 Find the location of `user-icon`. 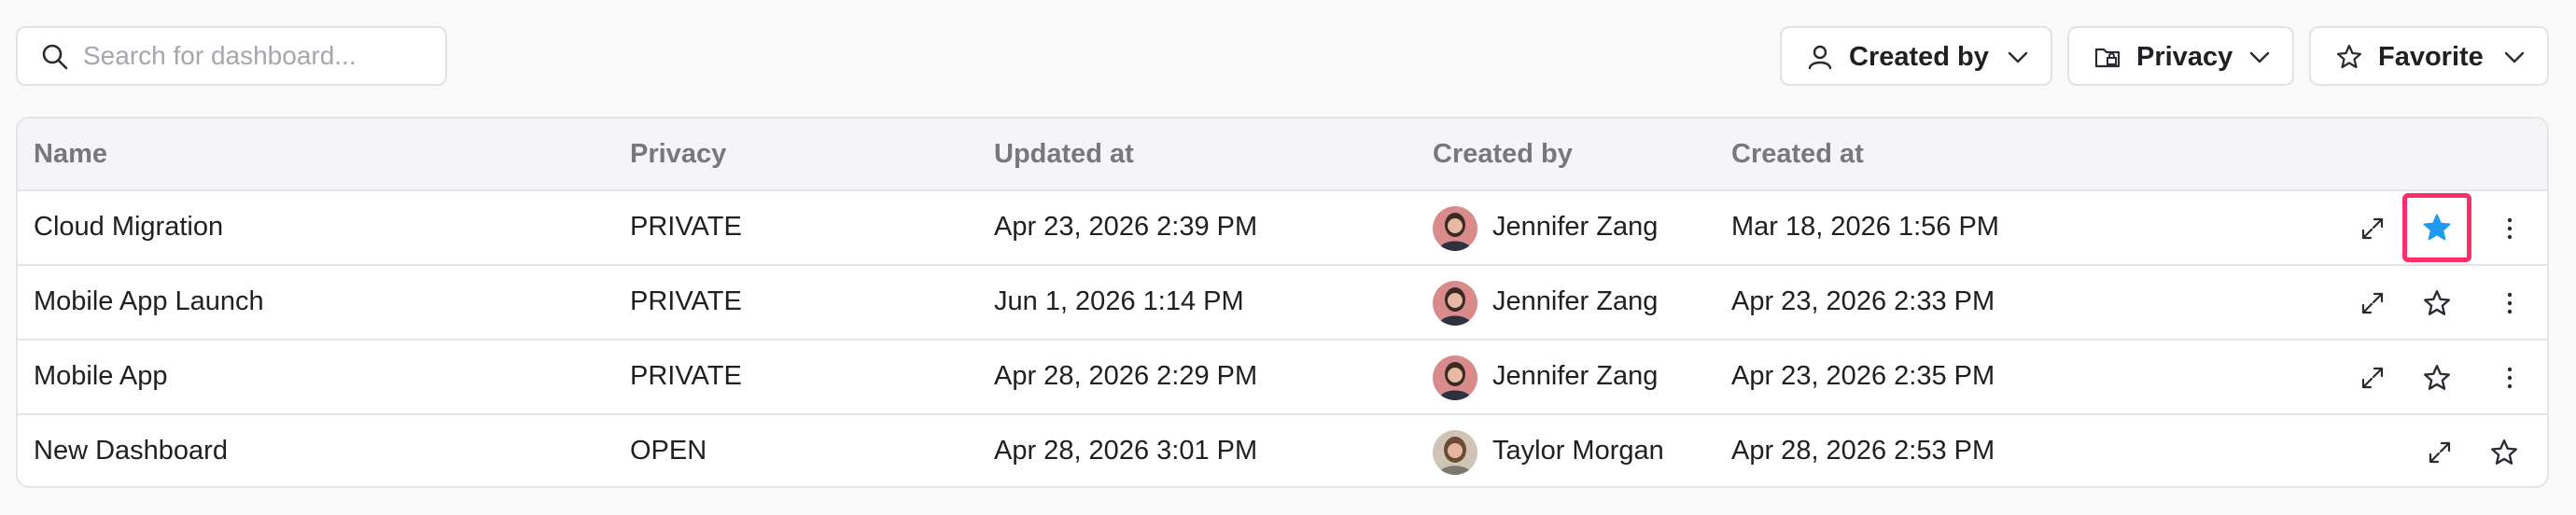

user-icon is located at coordinates (1820, 57).